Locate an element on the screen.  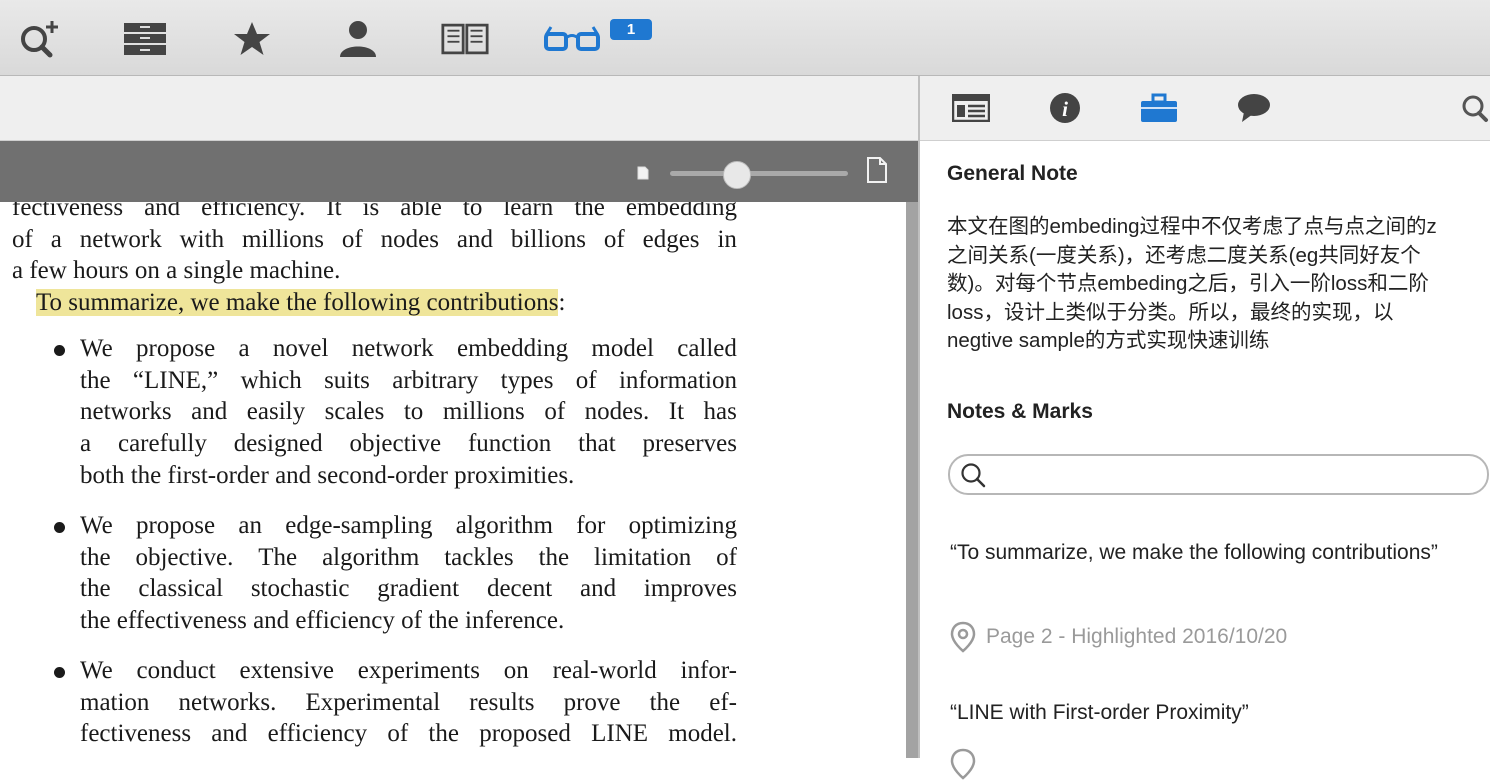
sidebar-tabs: i is located at coordinates (1205, 108).